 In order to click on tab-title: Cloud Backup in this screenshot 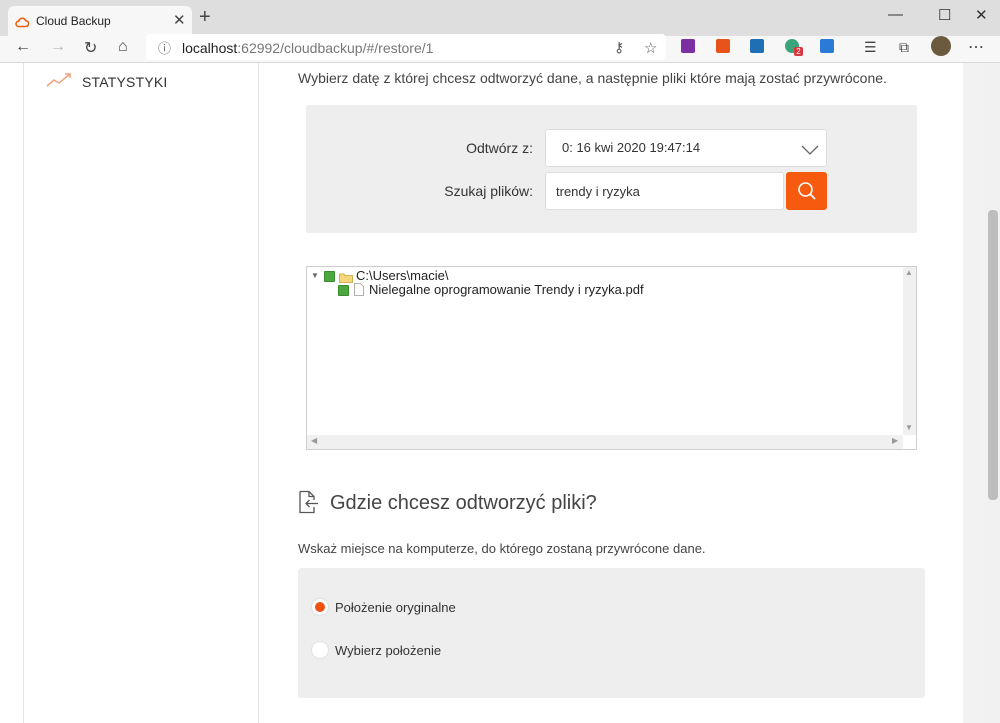, I will do `click(73, 21)`.